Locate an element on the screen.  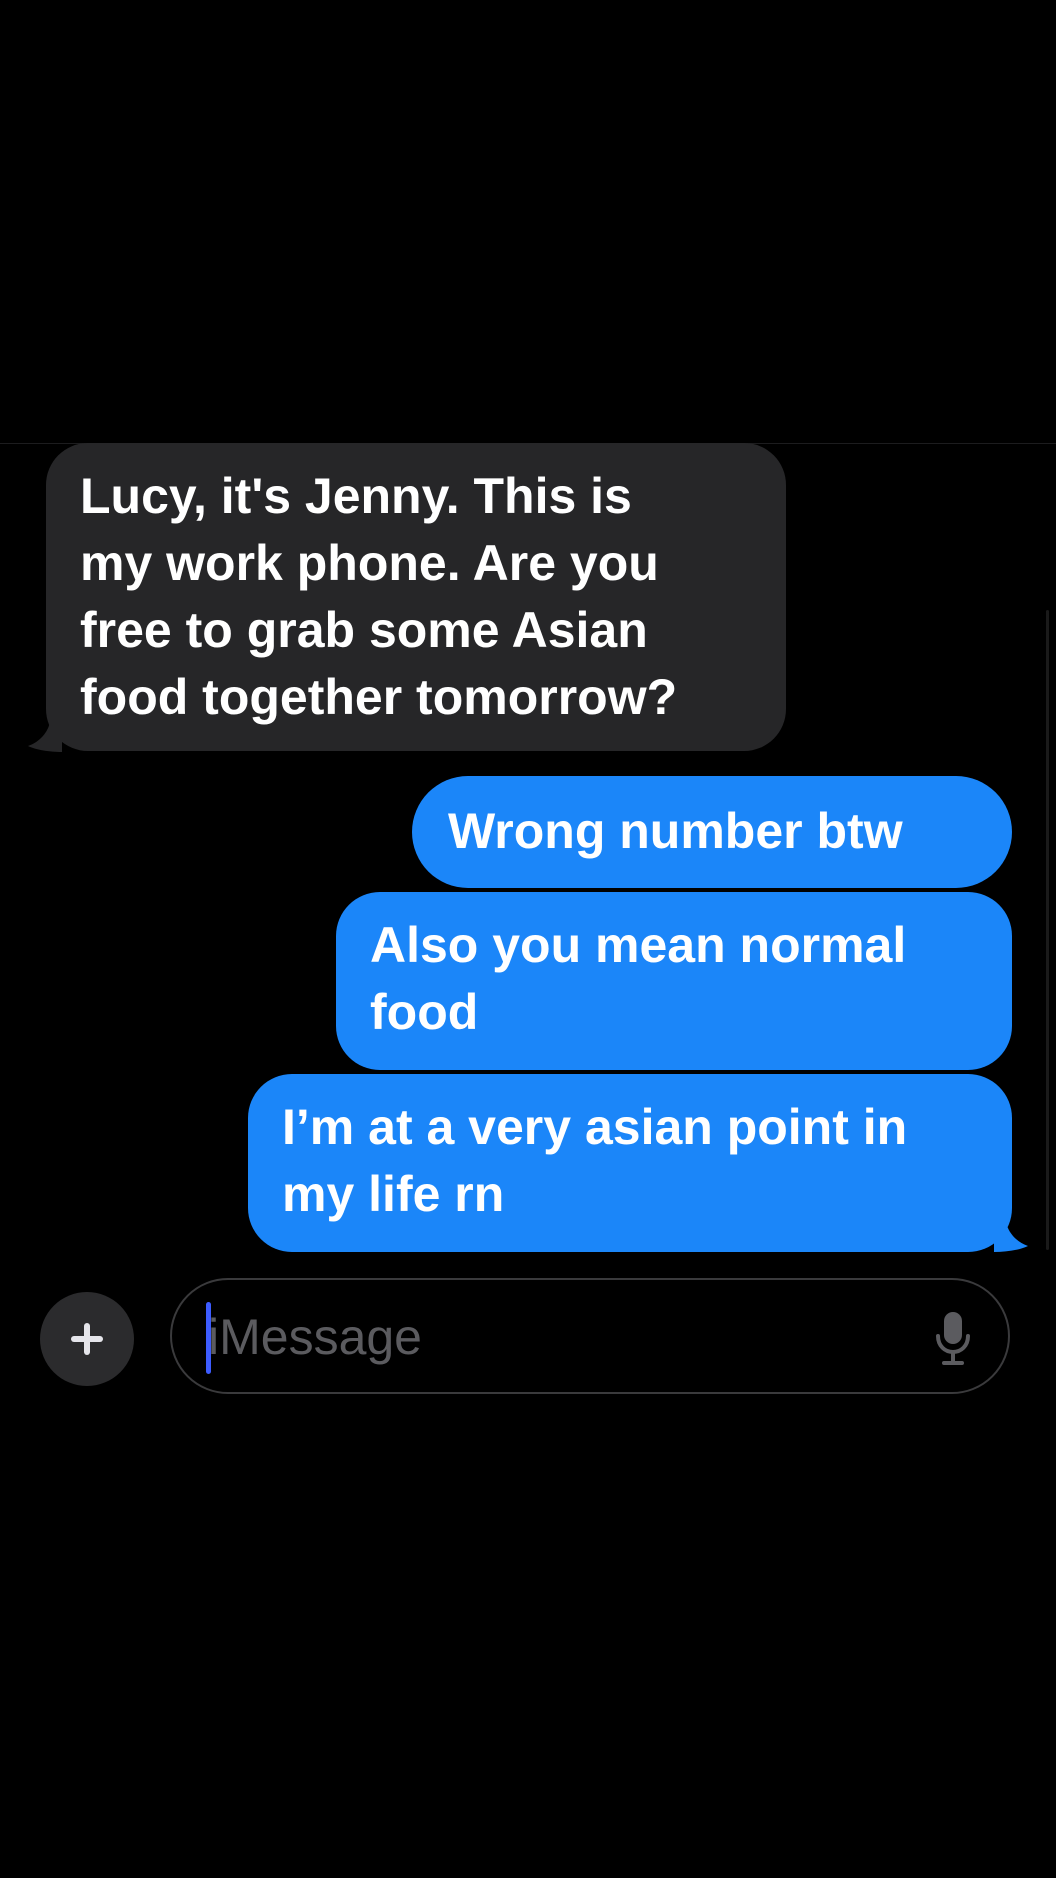
add-attachment-button is located at coordinates (87, 1339).